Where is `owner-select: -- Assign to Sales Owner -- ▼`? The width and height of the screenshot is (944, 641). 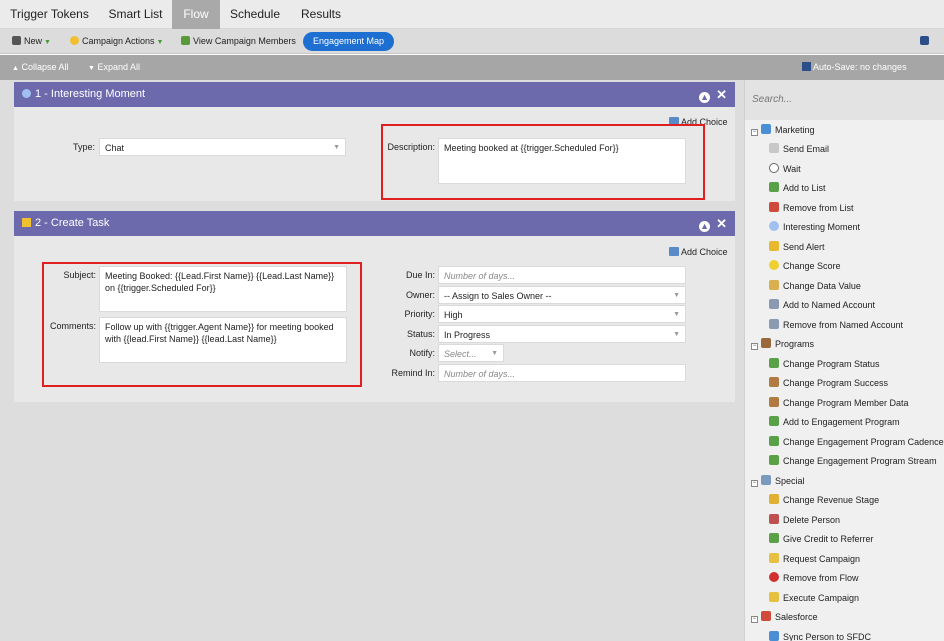
owner-select: -- Assign to Sales Owner -- ▼ is located at coordinates (562, 295).